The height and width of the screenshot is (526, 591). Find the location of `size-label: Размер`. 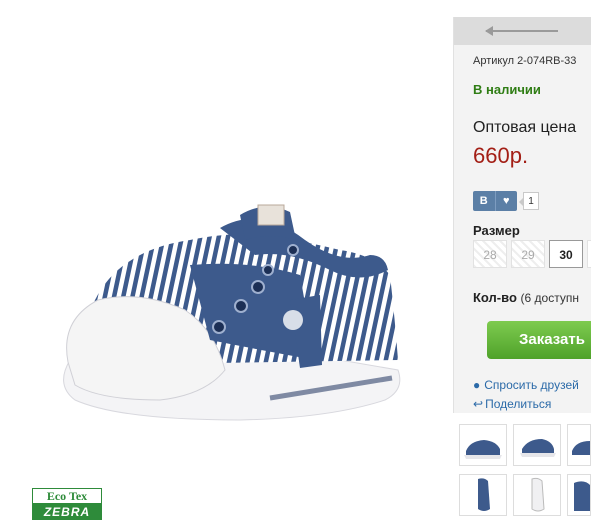

size-label: Размер is located at coordinates (496, 230).